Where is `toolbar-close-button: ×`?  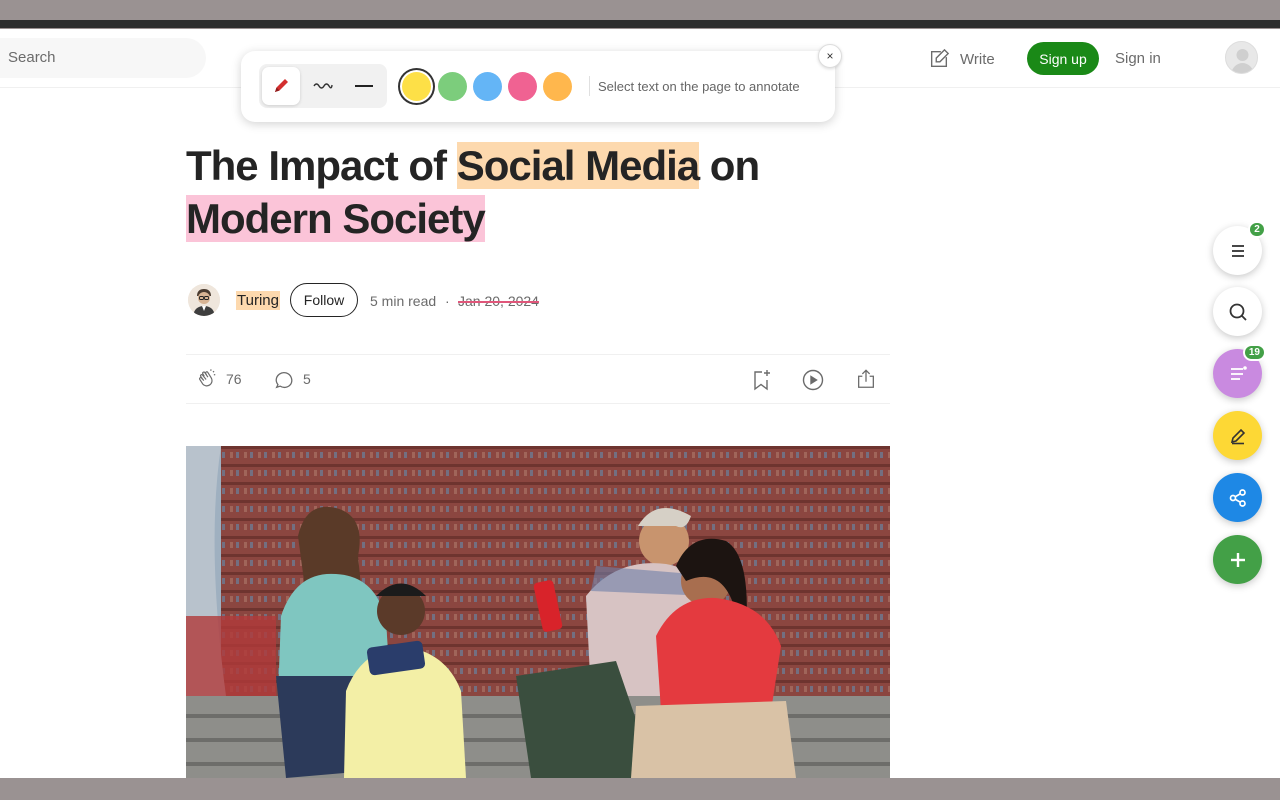 toolbar-close-button: × is located at coordinates (830, 56).